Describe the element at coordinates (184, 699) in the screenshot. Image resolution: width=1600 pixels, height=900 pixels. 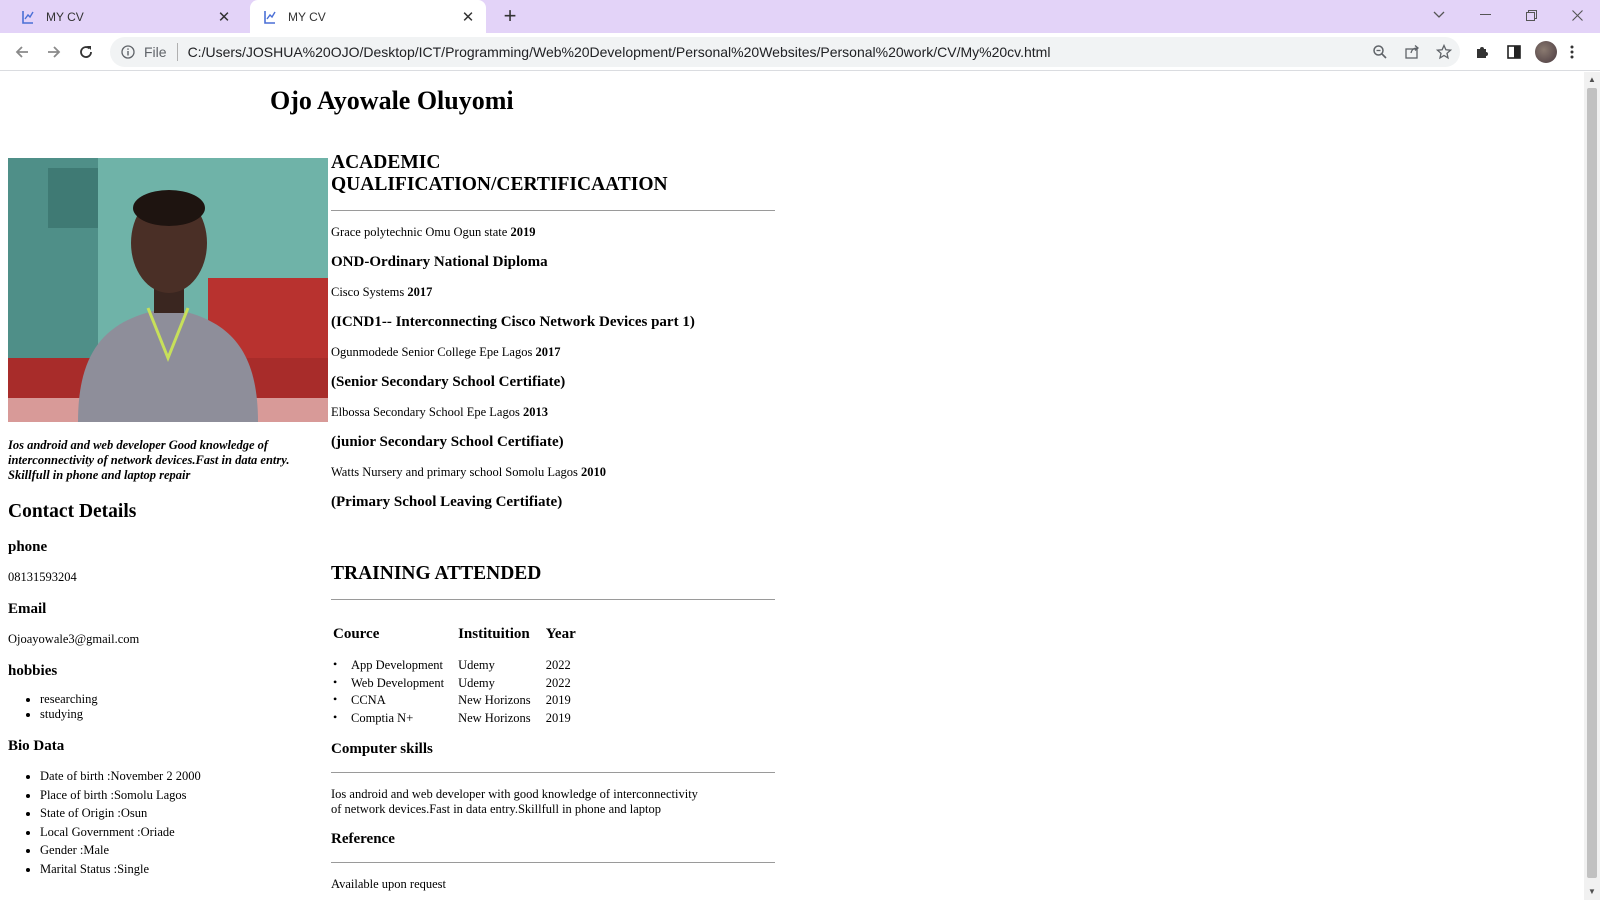
I see `list-item: researching` at that location.